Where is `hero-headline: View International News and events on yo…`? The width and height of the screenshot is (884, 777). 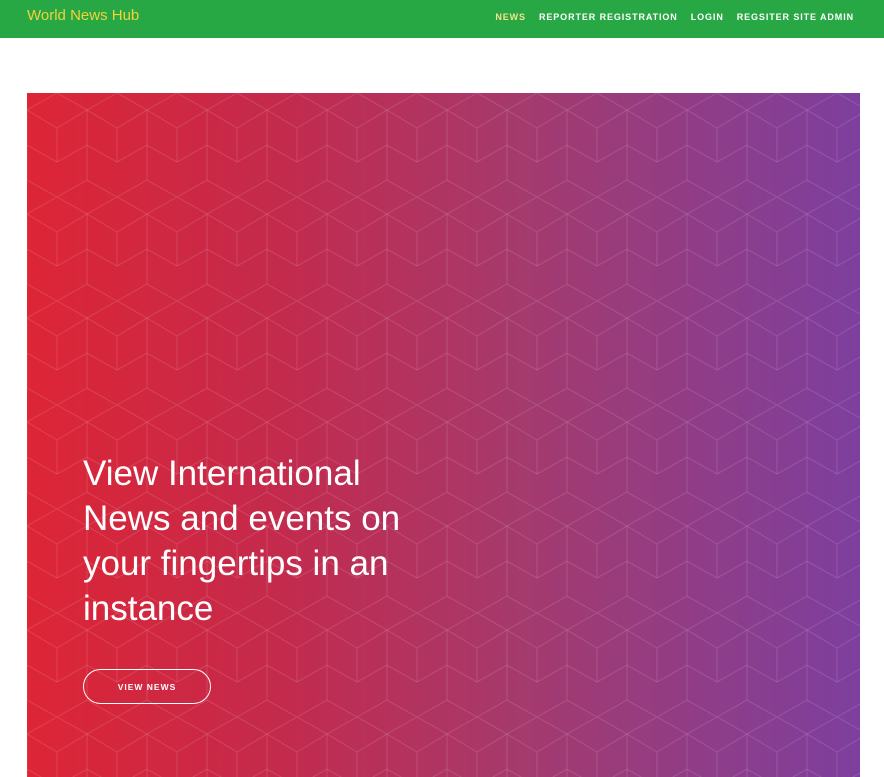 hero-headline: View International News and events on yo… is located at coordinates (242, 541).